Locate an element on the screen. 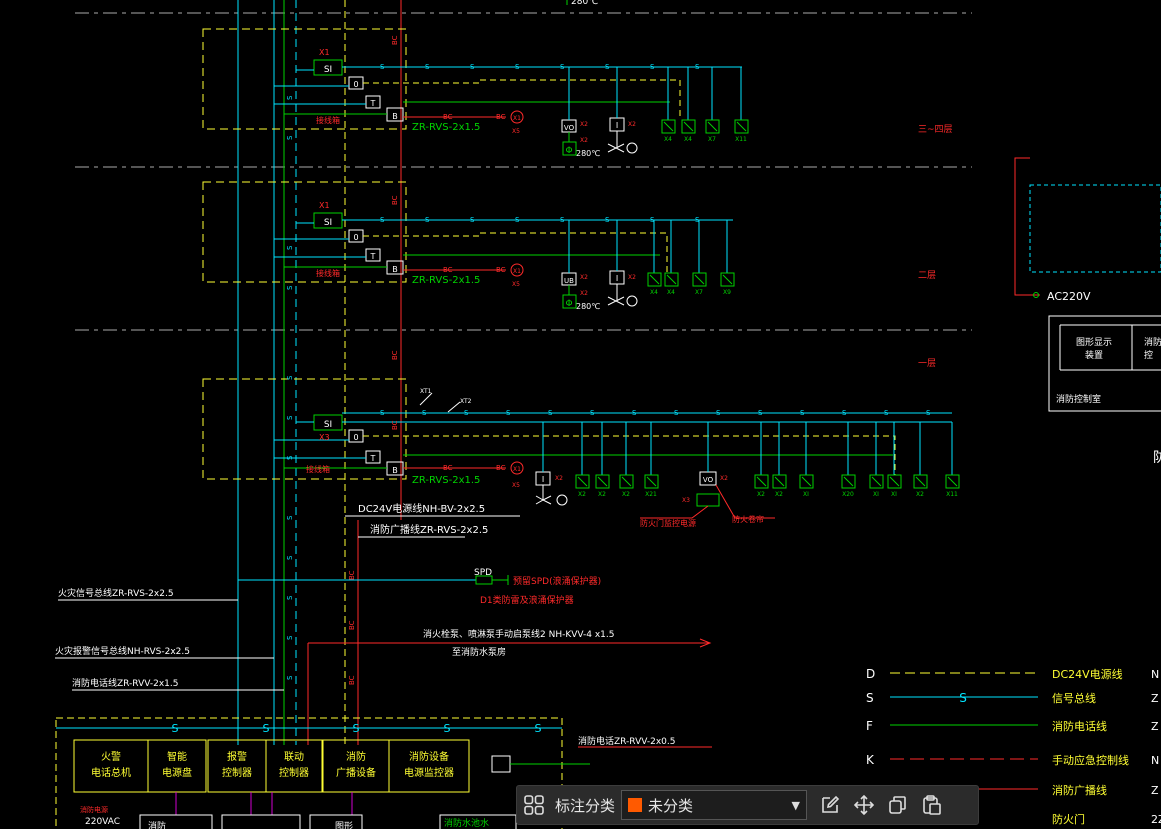  copy-icon is located at coordinates (898, 805).